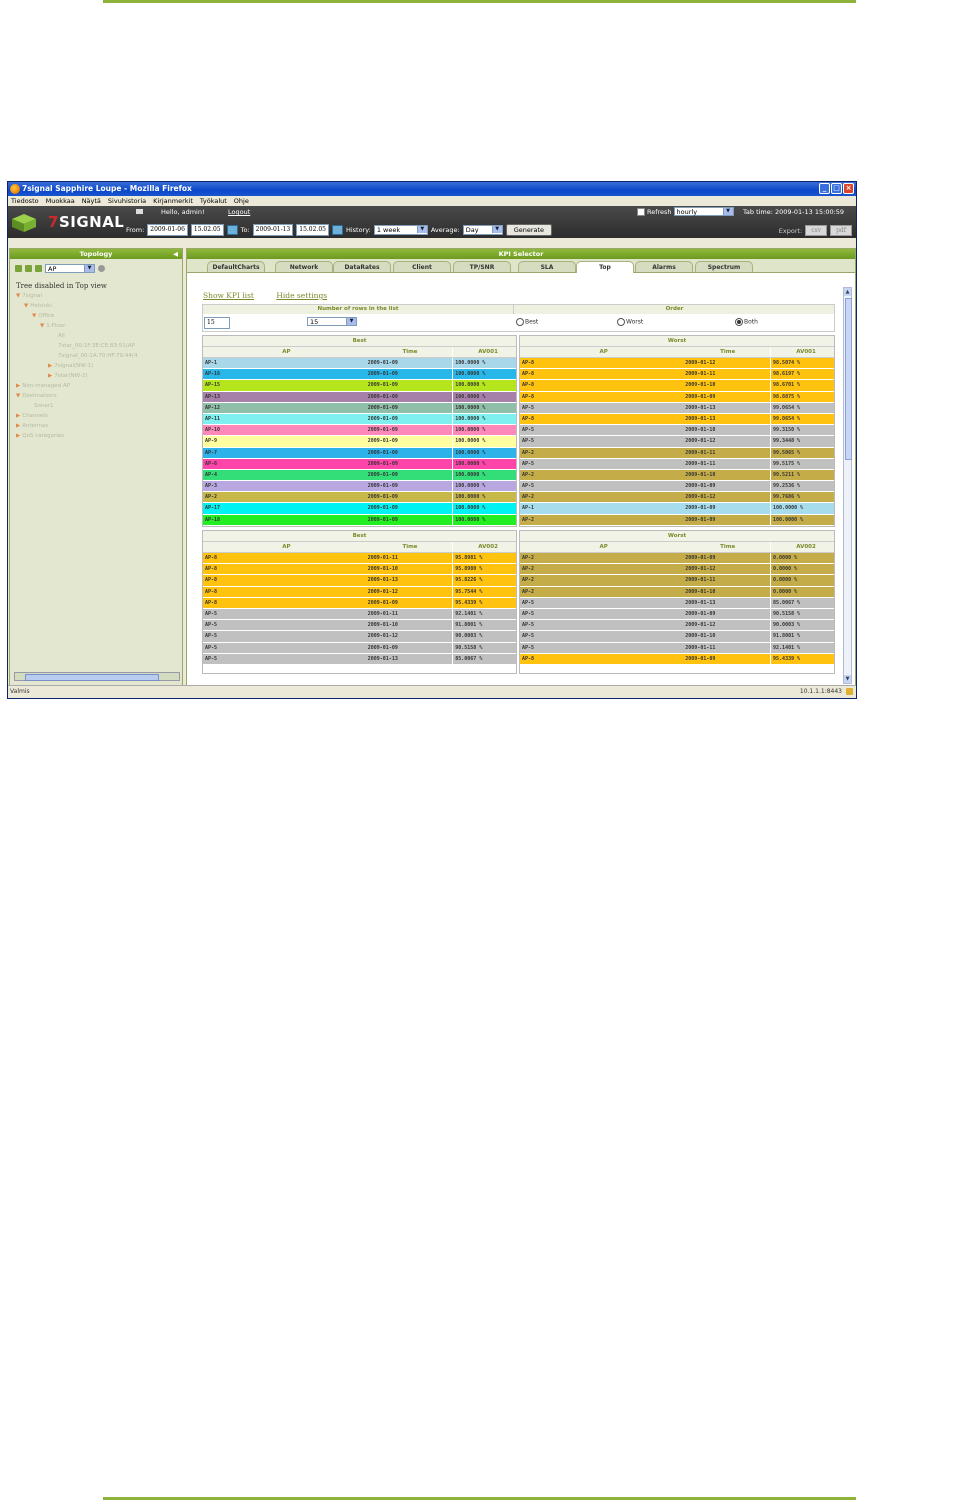 The image size is (961, 1503). What do you see at coordinates (239, 212) in the screenshot?
I see `logout-link: Logout` at bounding box center [239, 212].